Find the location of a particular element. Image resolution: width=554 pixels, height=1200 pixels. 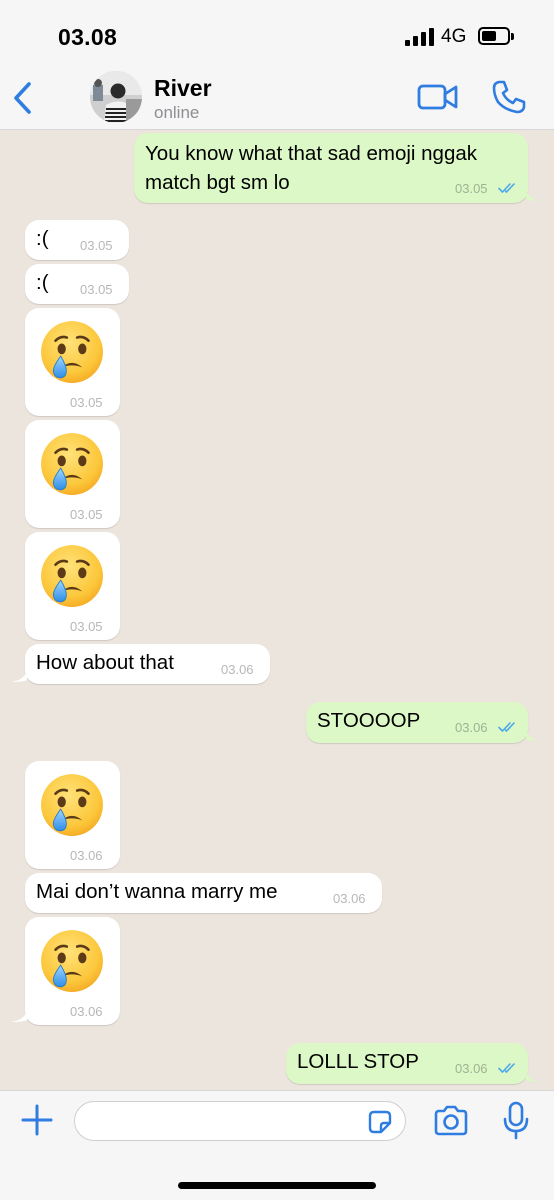

message-text: match bgt sm lo is located at coordinates (217, 182).